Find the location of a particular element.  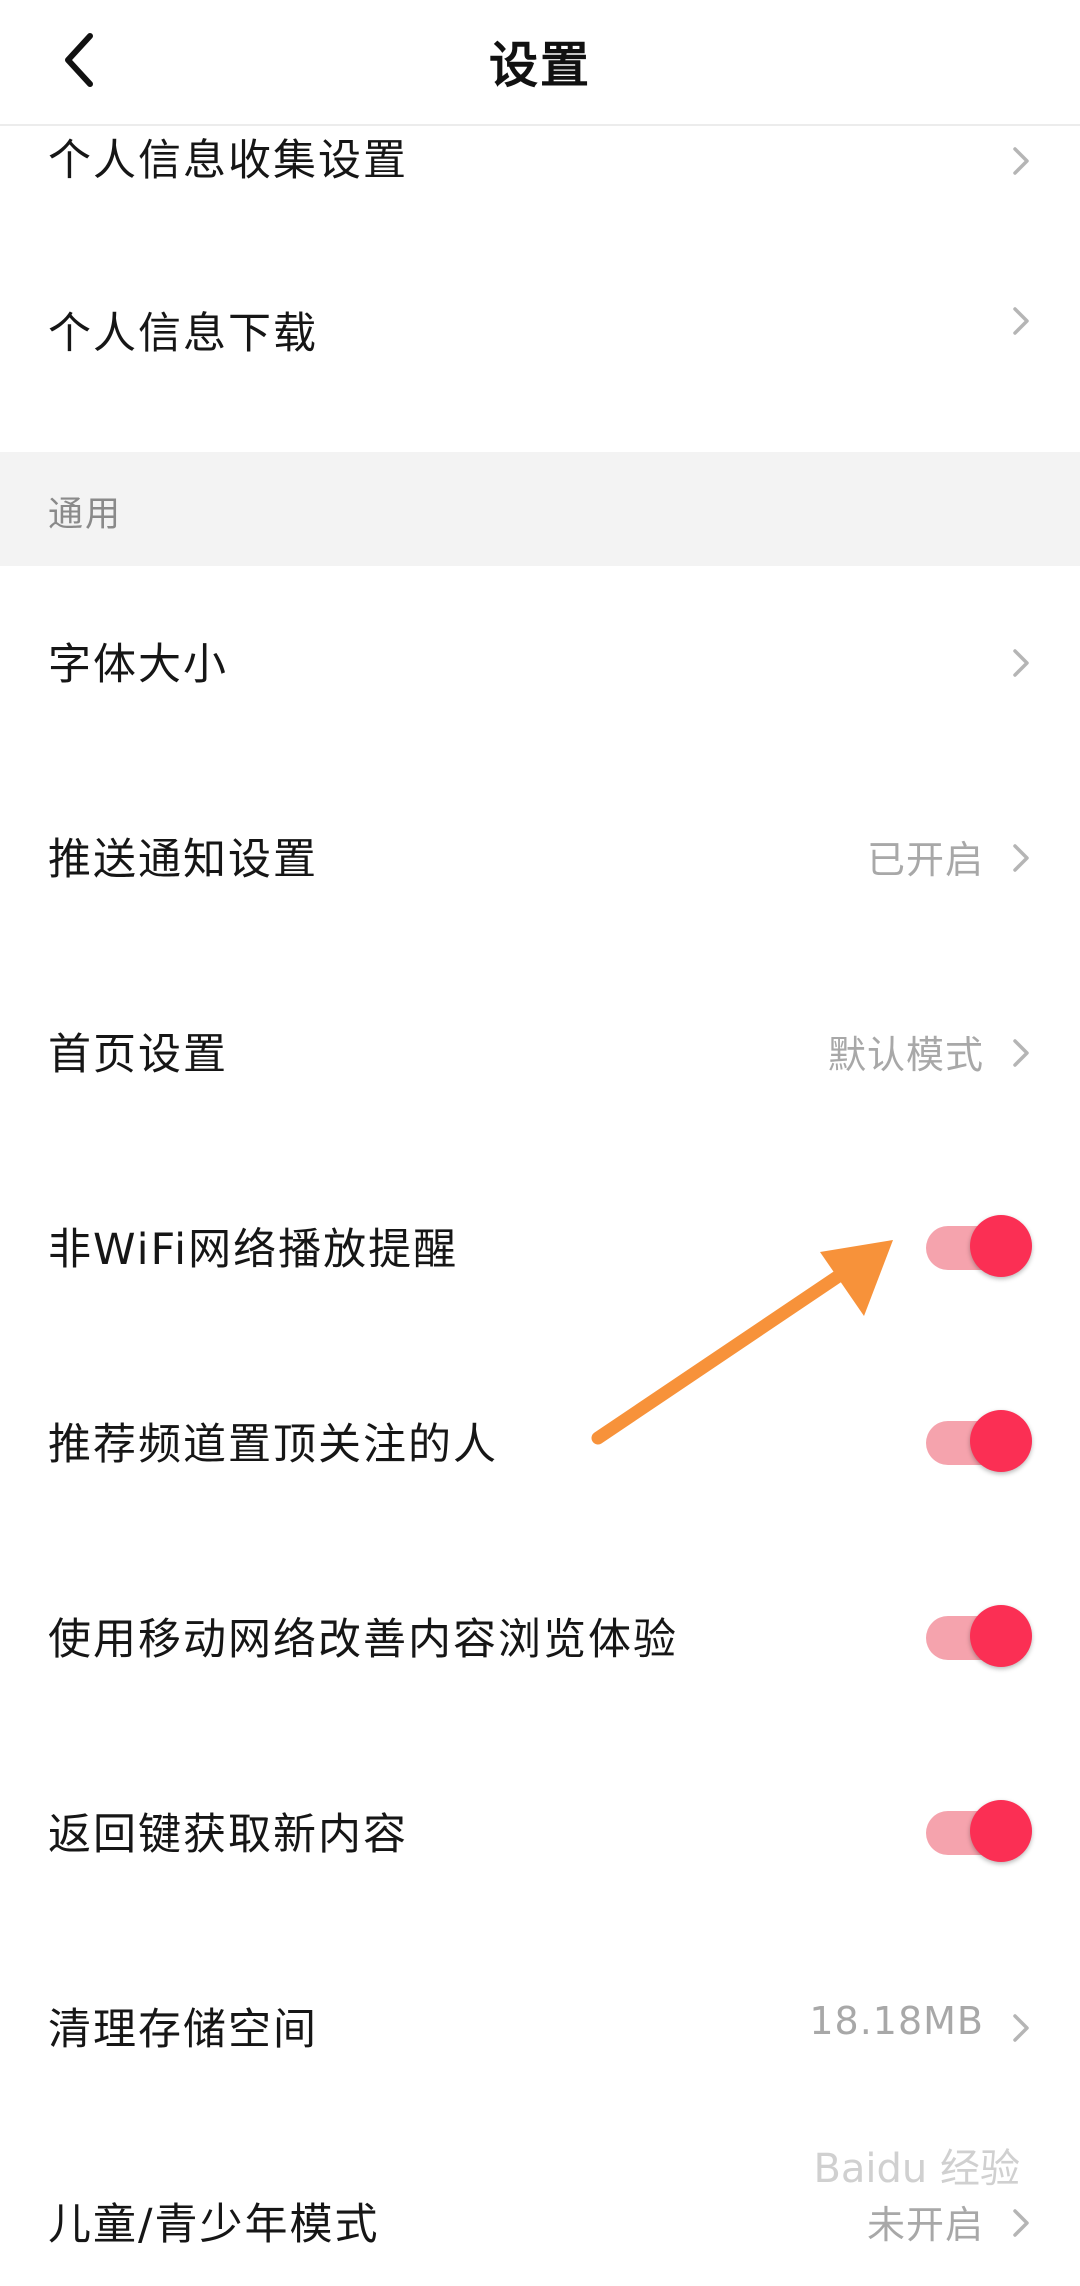

settings-row-font-size: 字体大小 is located at coordinates (540, 663).